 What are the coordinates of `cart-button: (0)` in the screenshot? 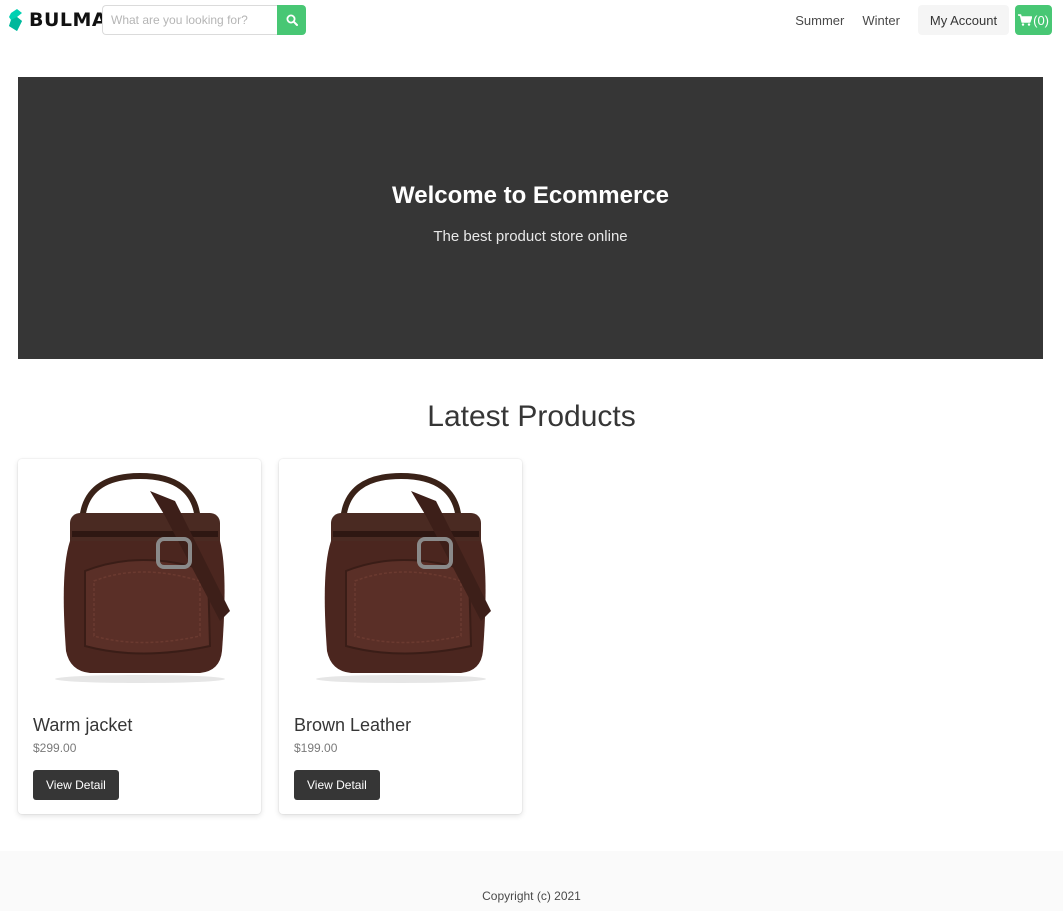 It's located at (1033, 20).